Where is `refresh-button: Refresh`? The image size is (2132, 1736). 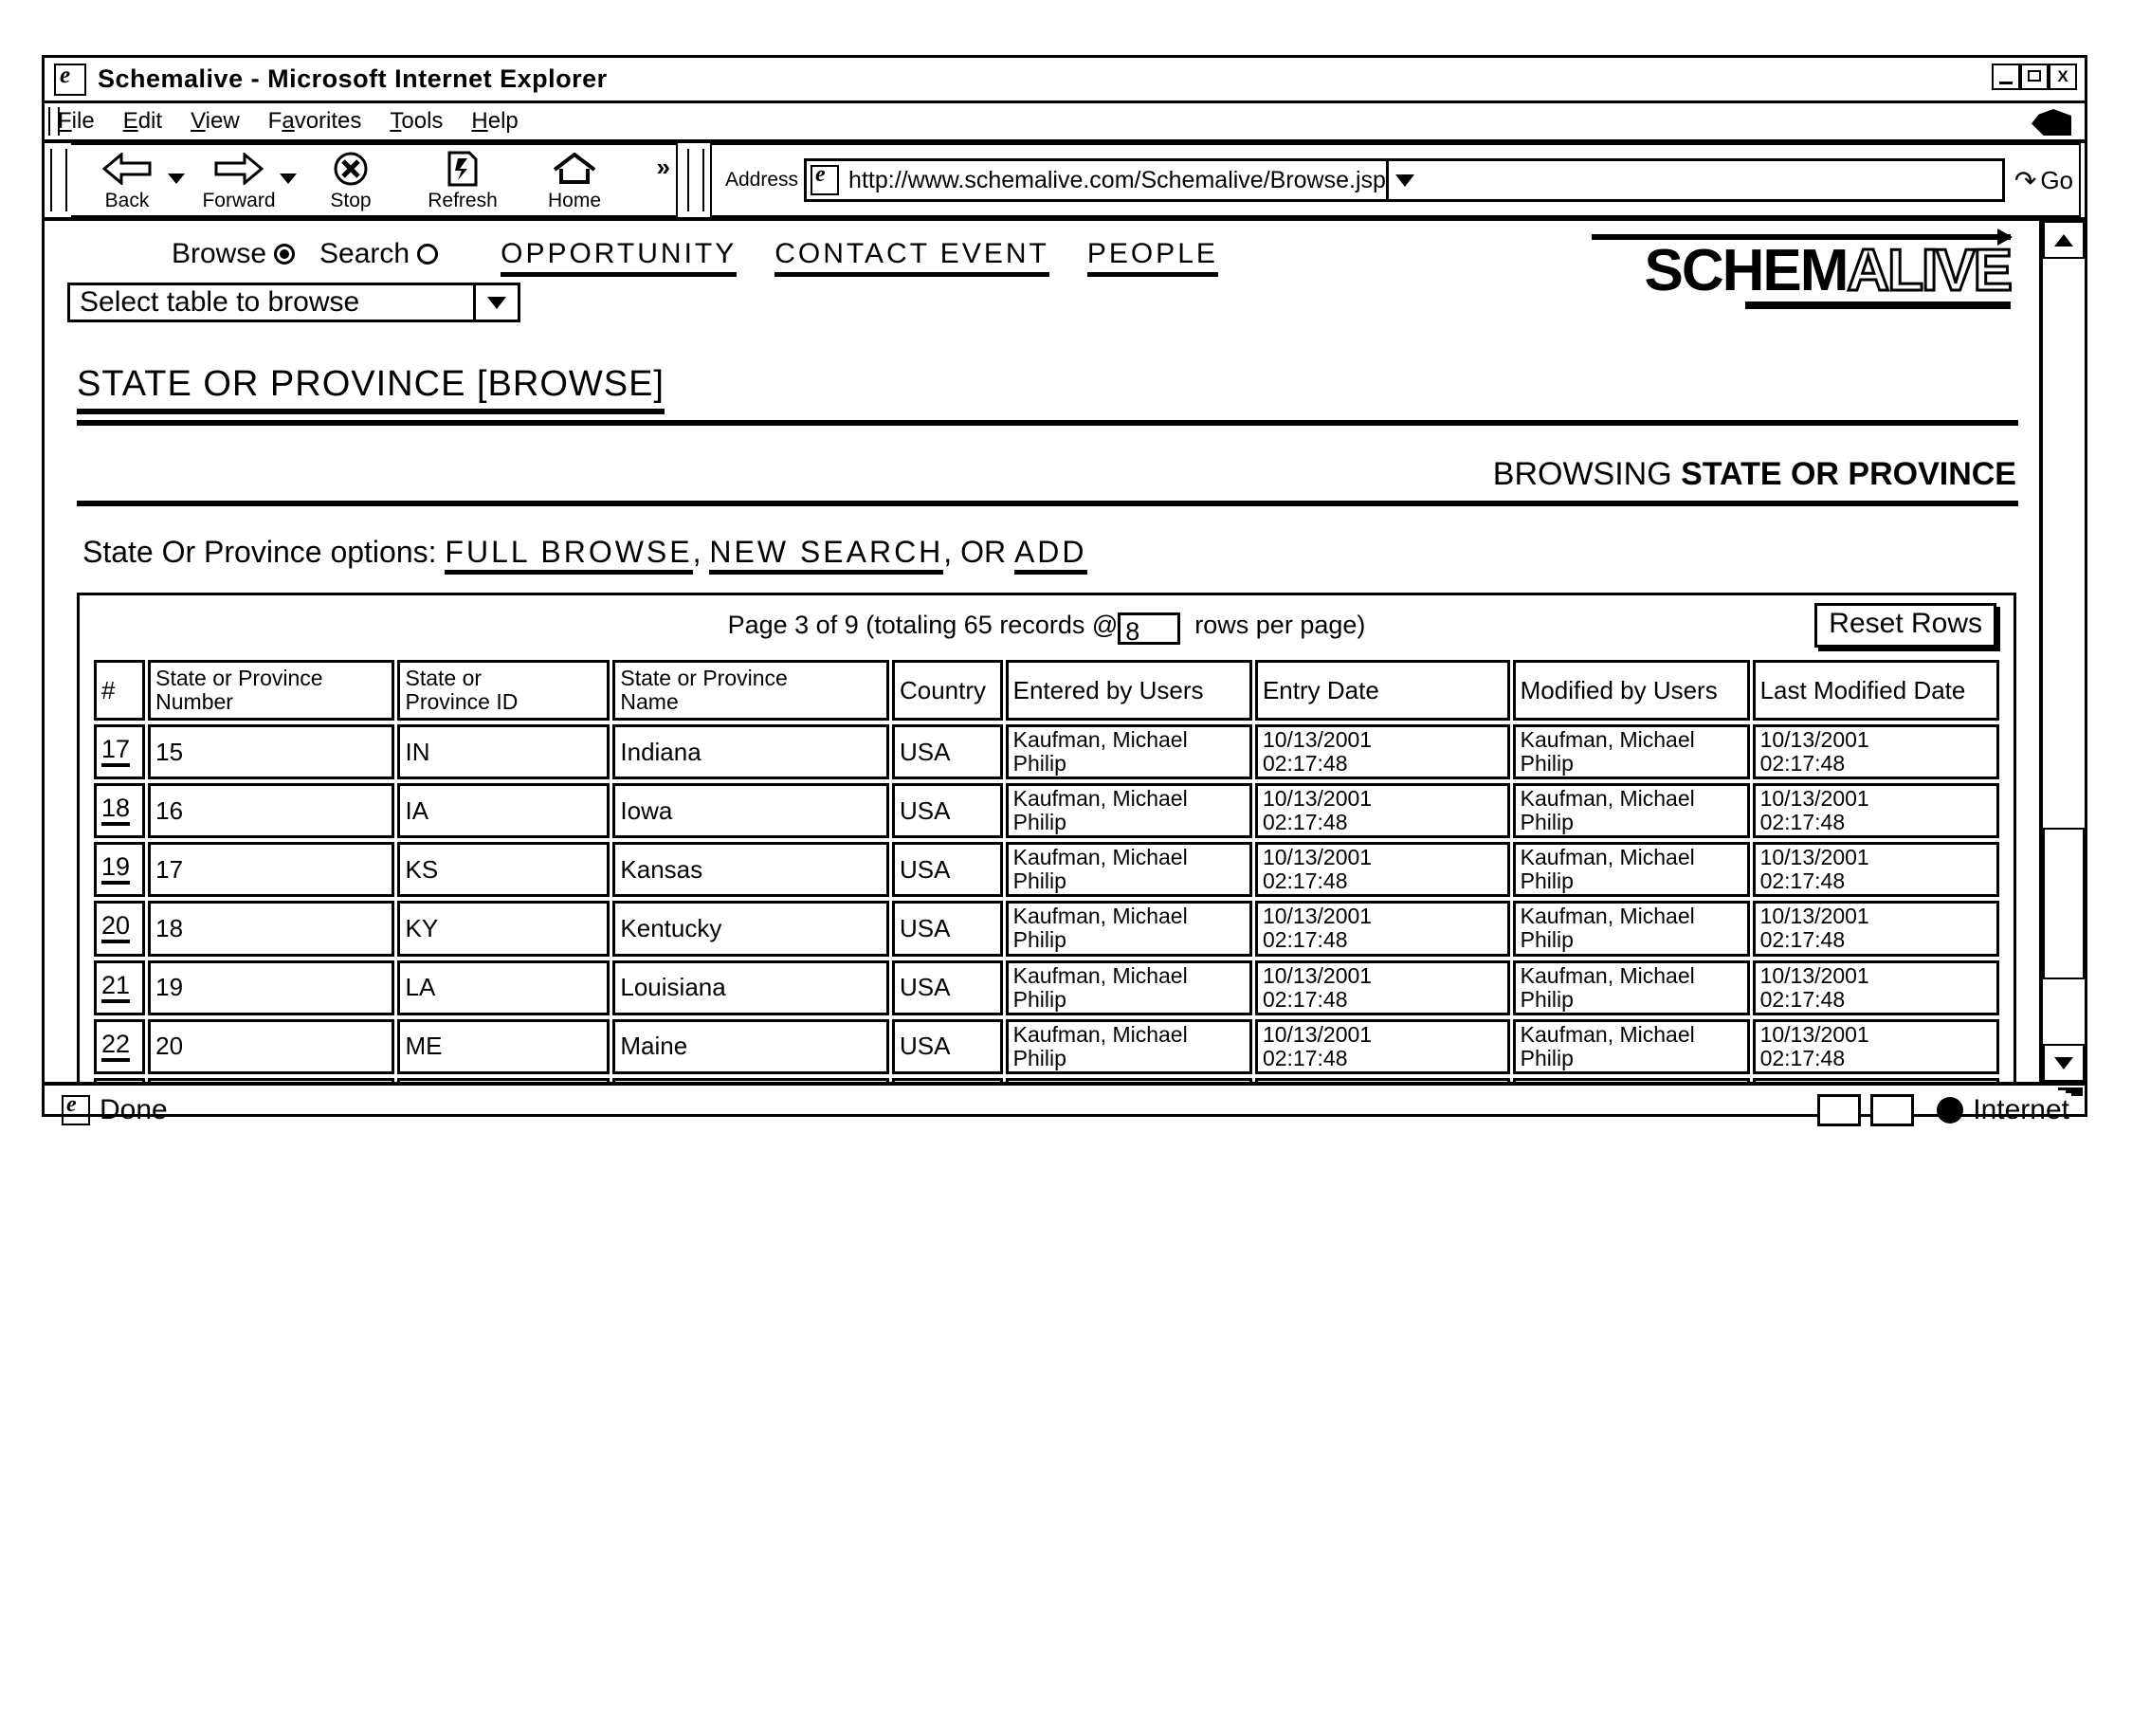
refresh-button: Refresh is located at coordinates (463, 180).